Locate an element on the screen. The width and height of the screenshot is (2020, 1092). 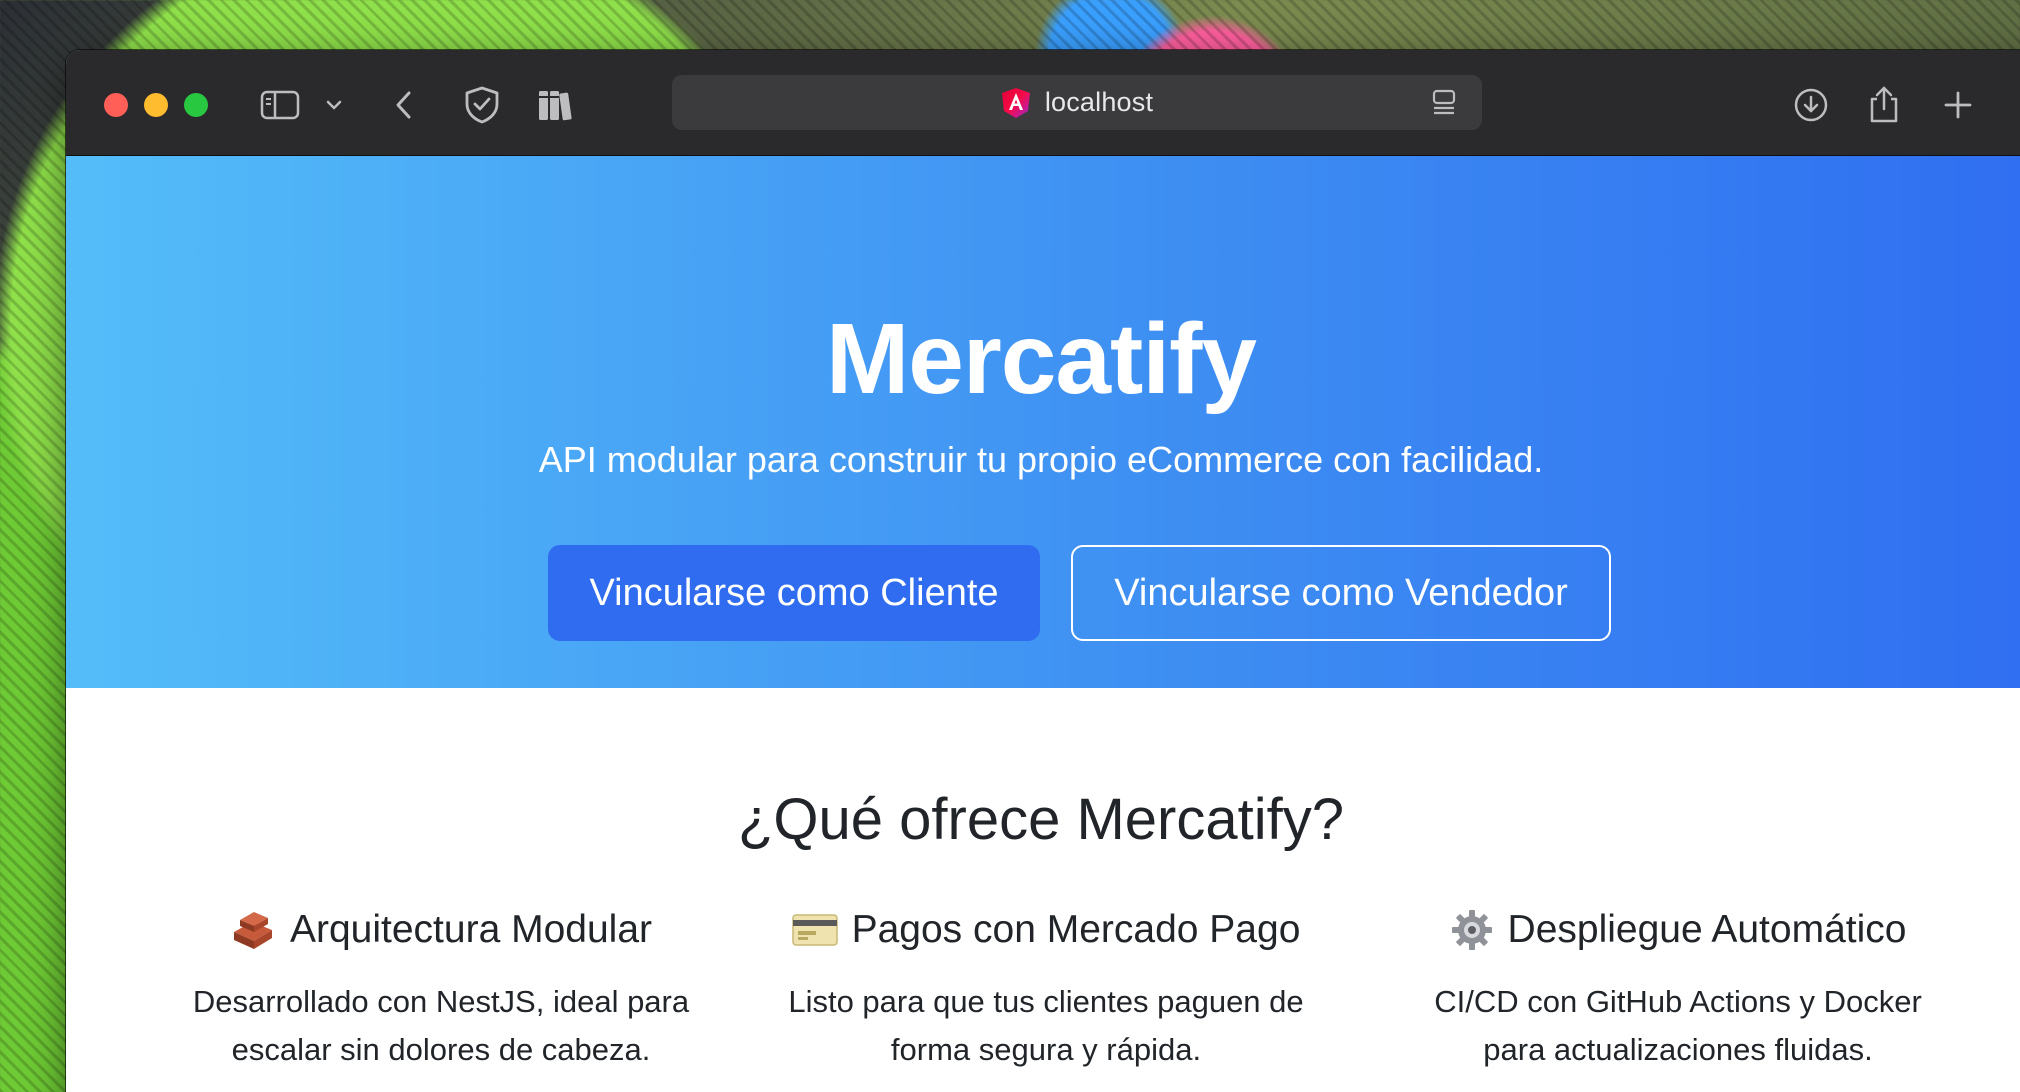
url-text: localhost is located at coordinates (1099, 102).